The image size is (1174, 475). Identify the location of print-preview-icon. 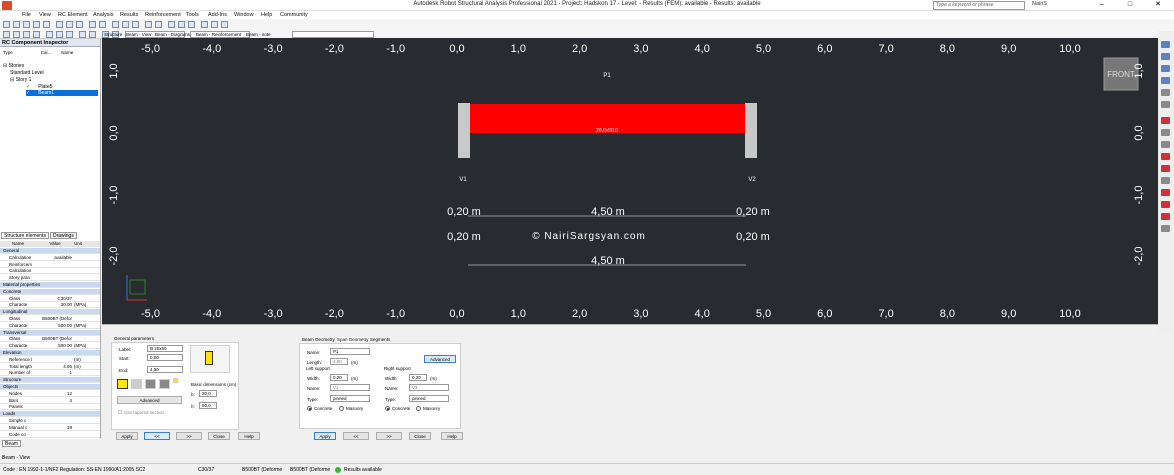
(1165, 228).